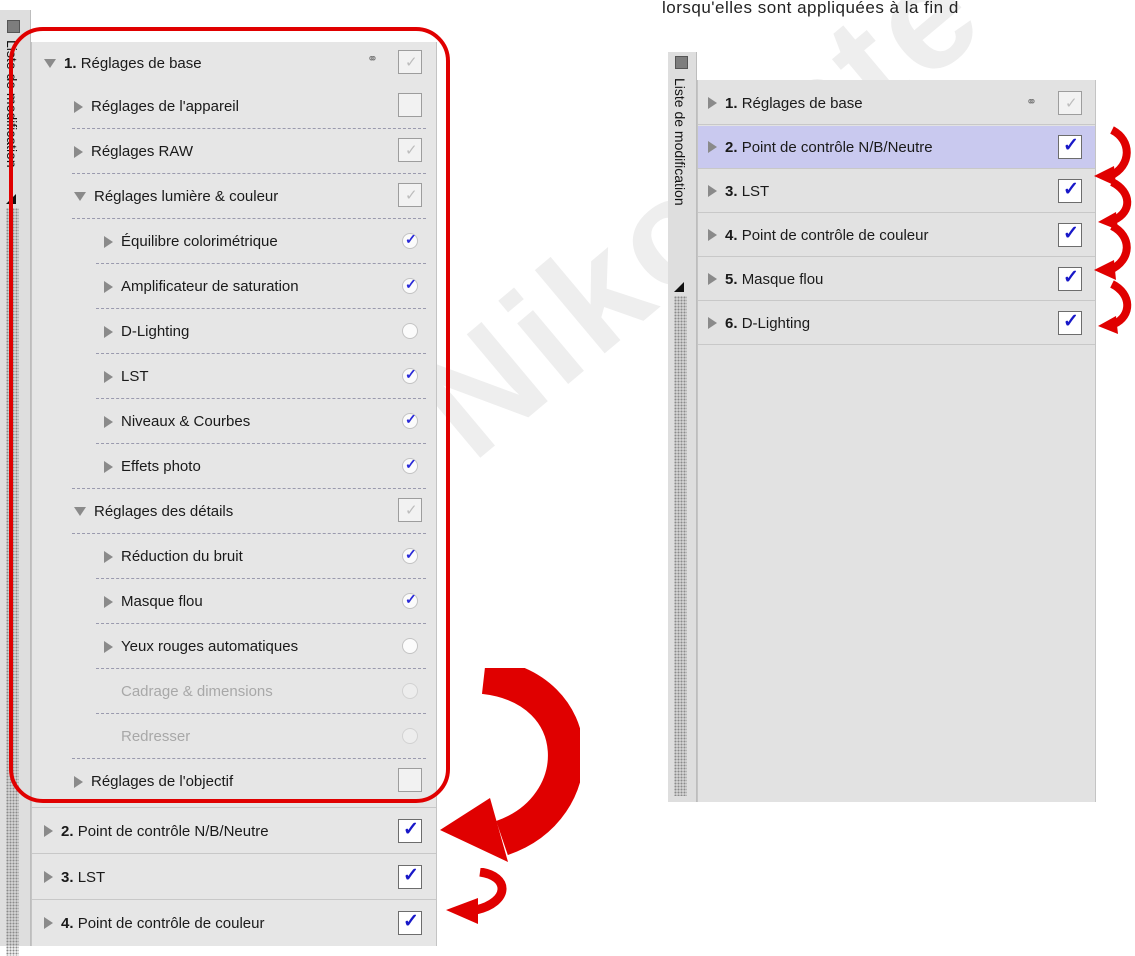 The height and width of the screenshot is (956, 1135). I want to click on resize-corner-icon, so click(679, 287).